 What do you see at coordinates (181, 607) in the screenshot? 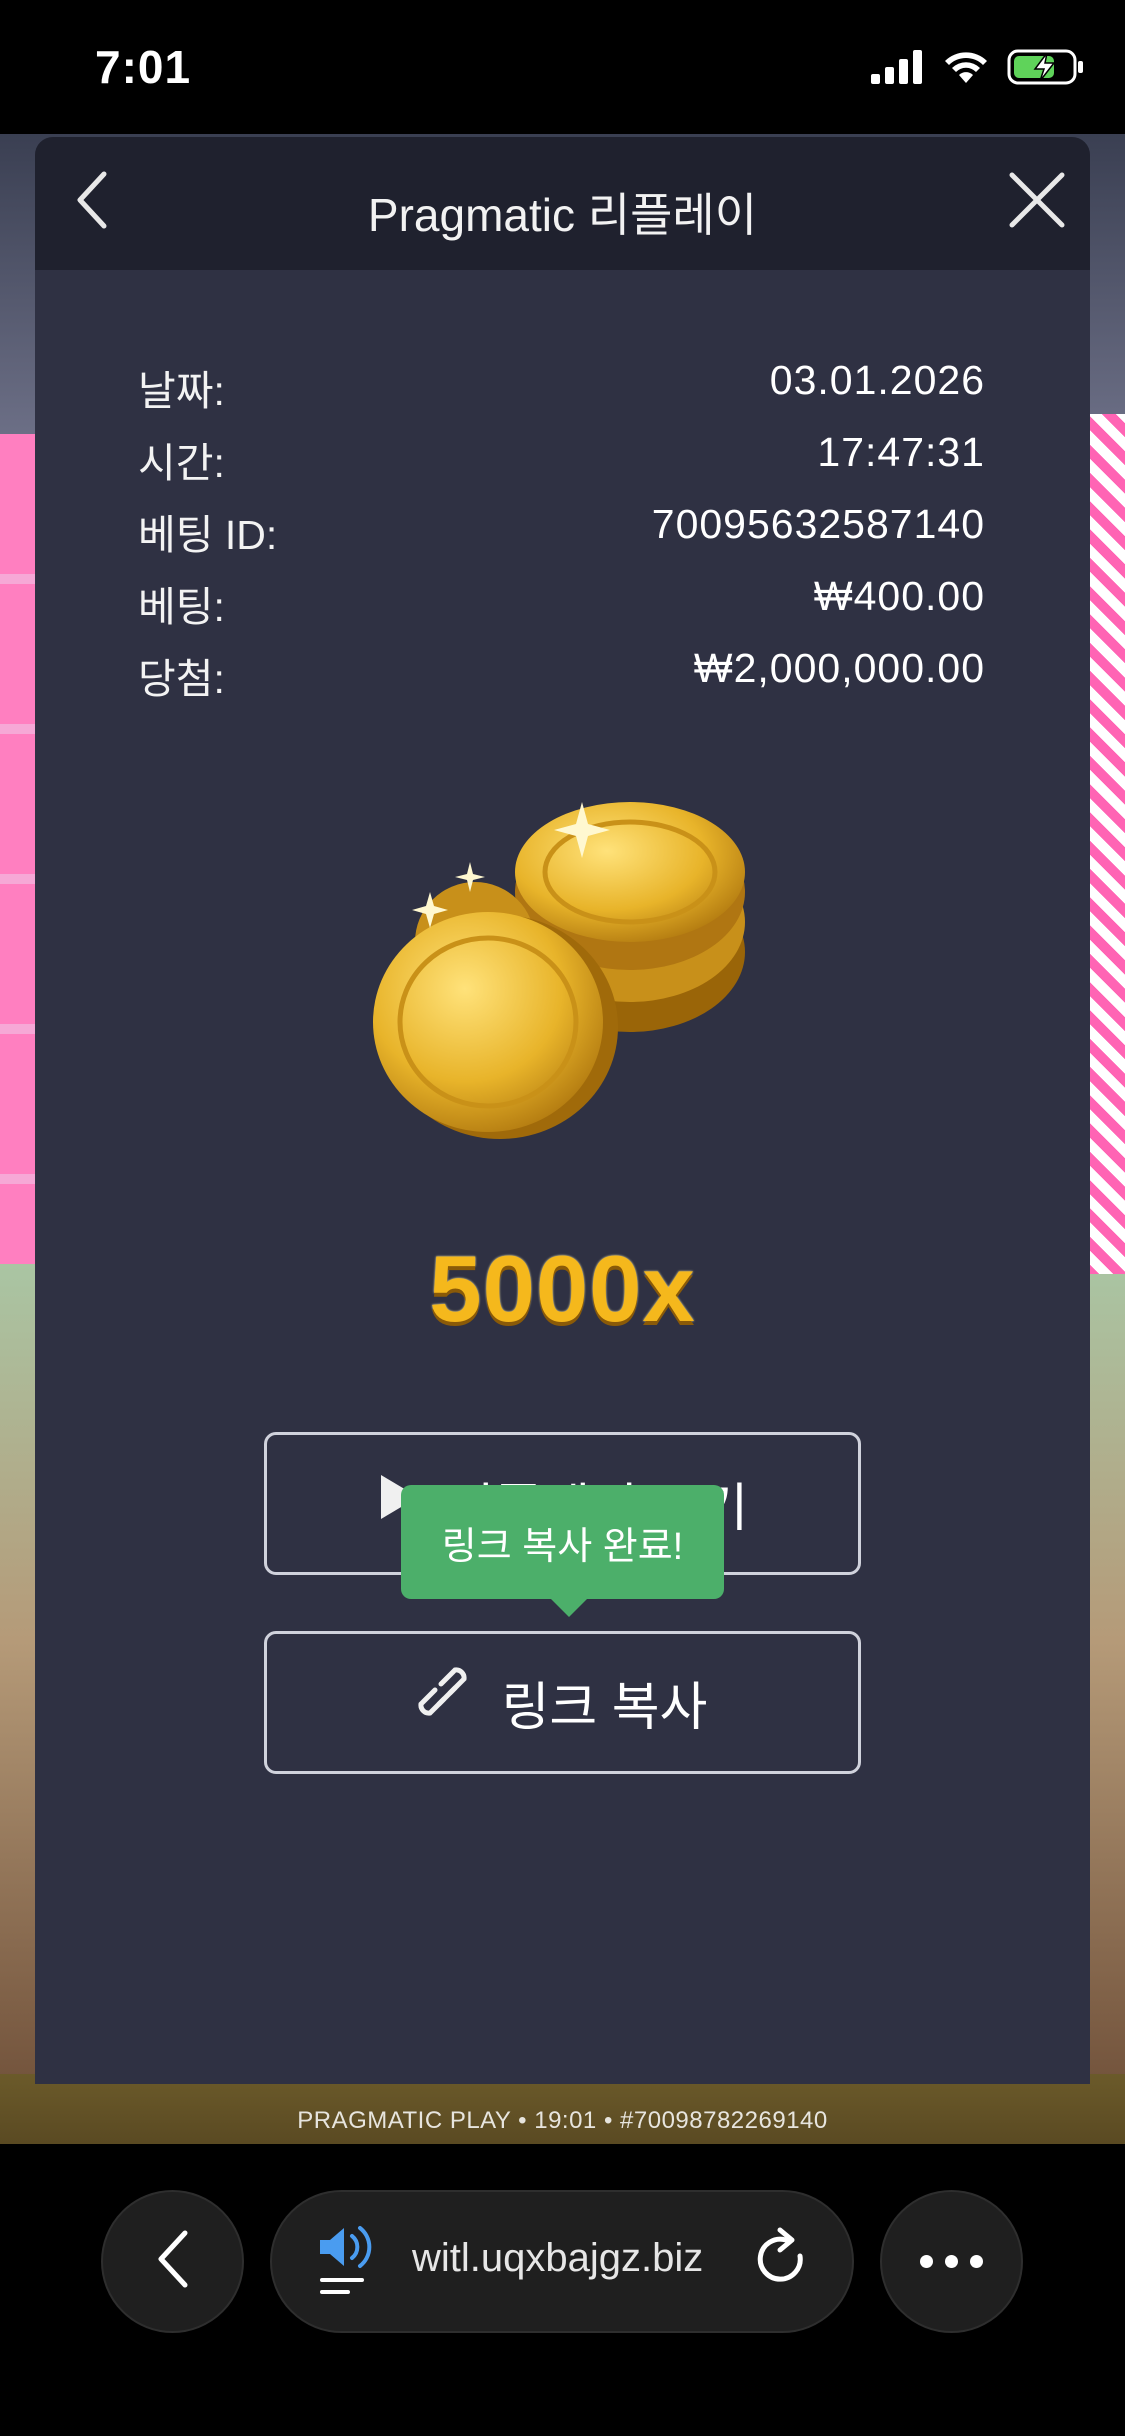
I see `info-label: 베팅:` at bounding box center [181, 607].